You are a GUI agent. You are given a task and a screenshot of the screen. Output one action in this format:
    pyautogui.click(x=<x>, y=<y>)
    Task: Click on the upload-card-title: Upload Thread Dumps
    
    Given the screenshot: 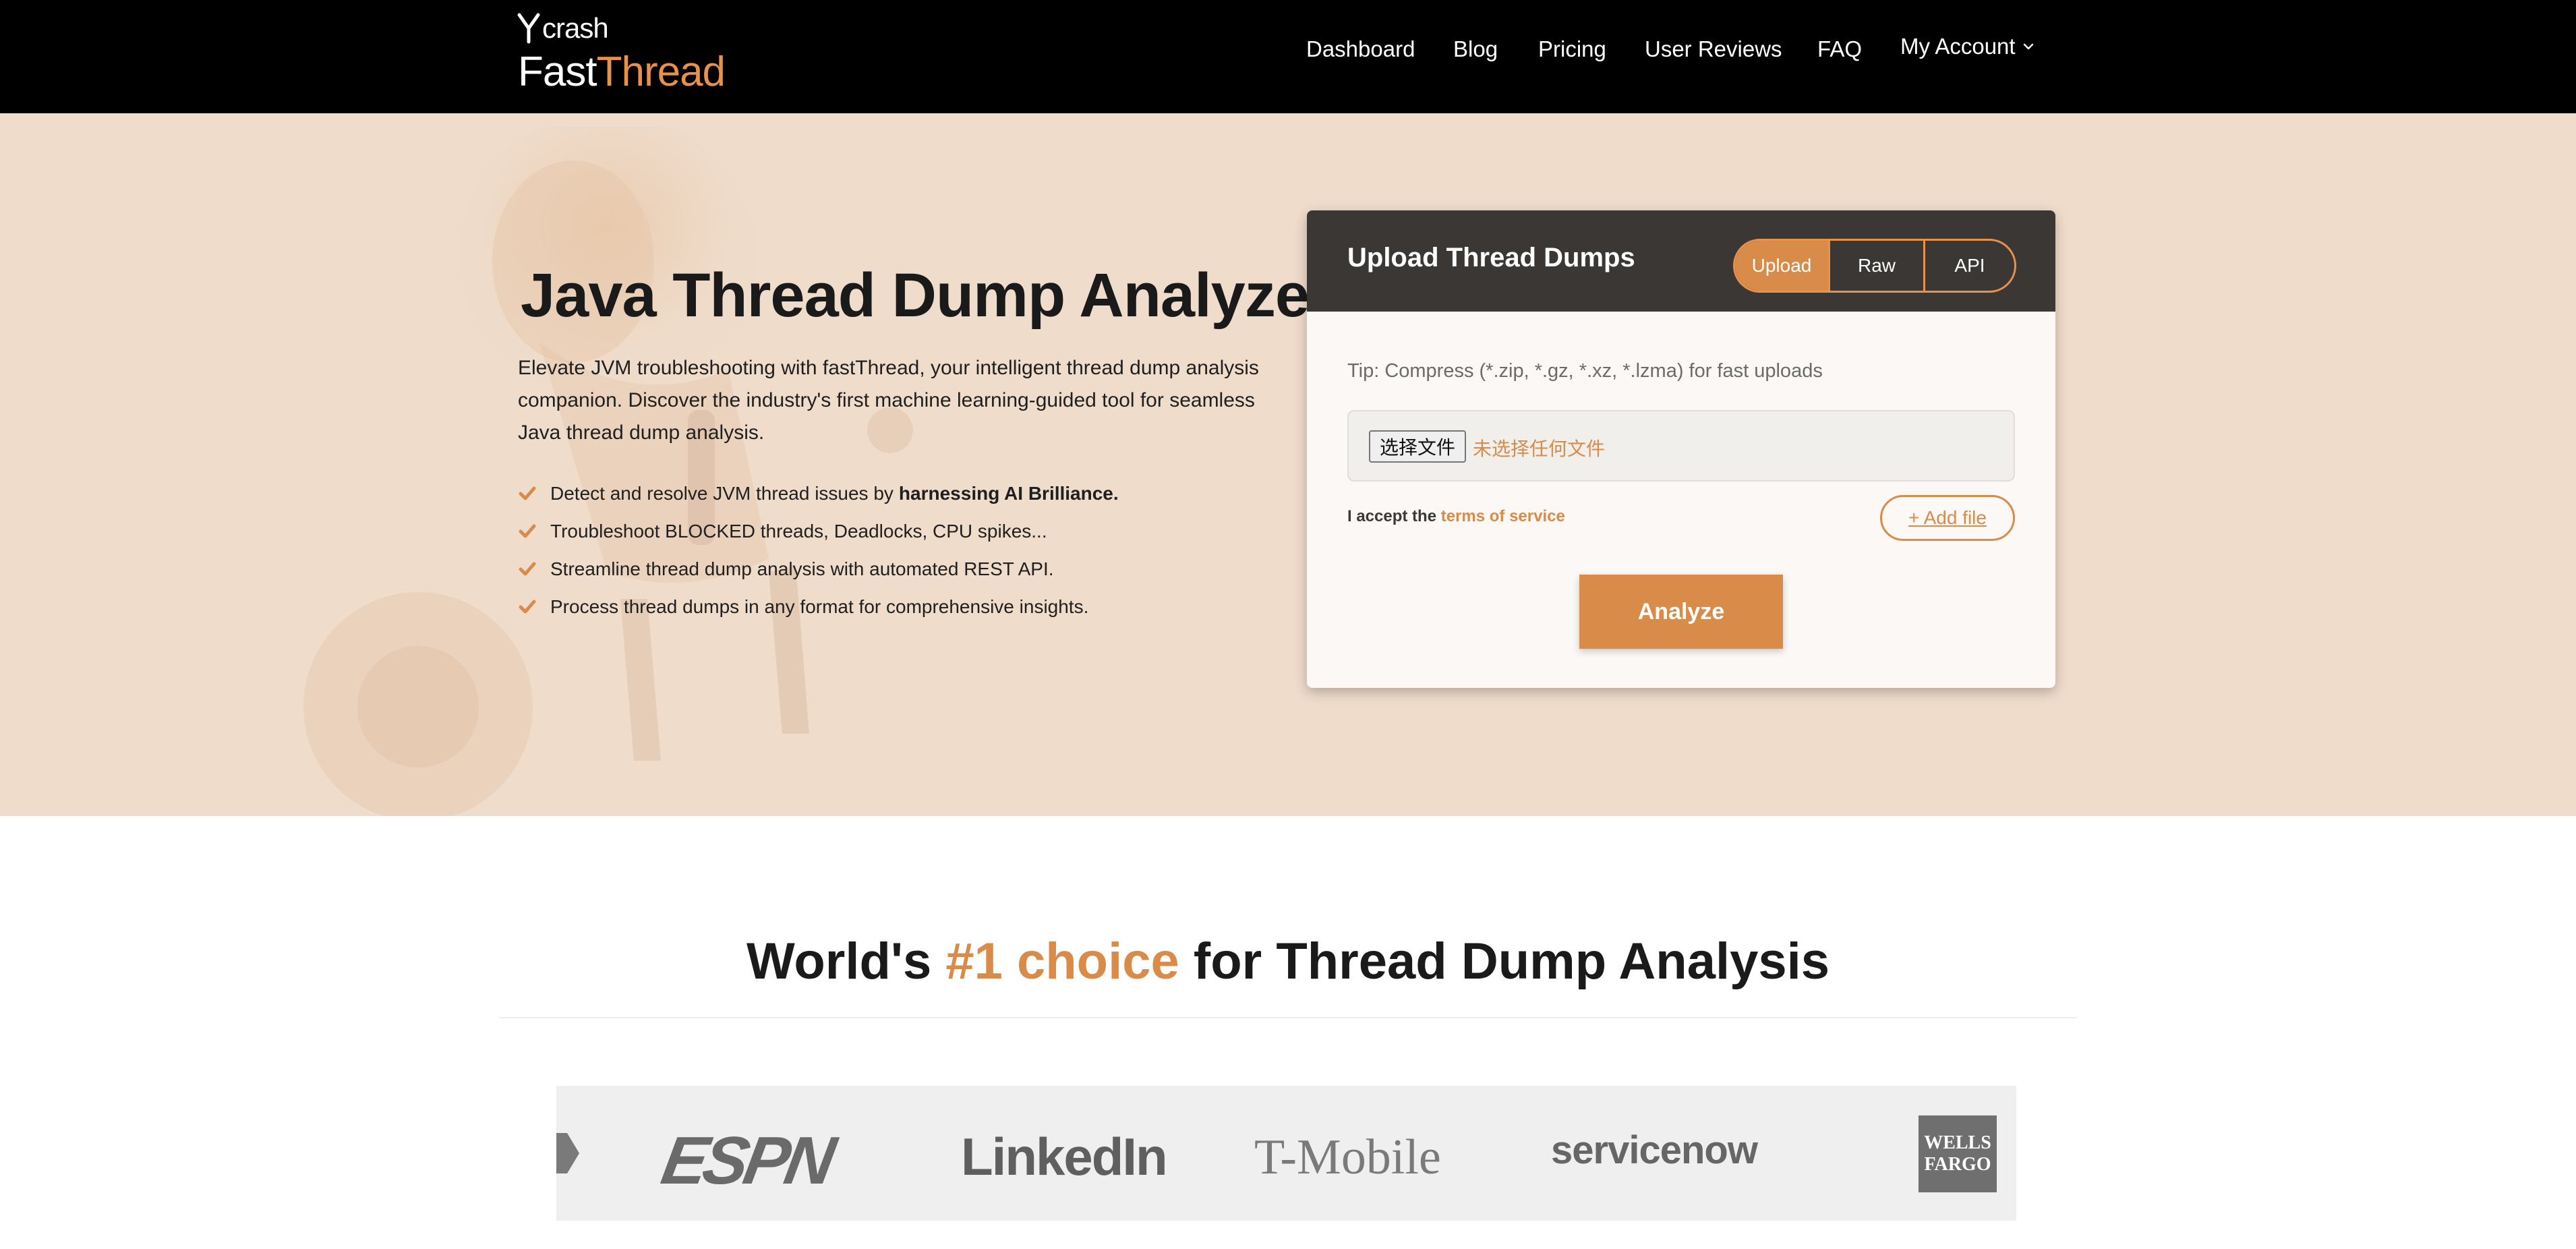 What is the action you would take?
    pyautogui.click(x=1491, y=257)
    